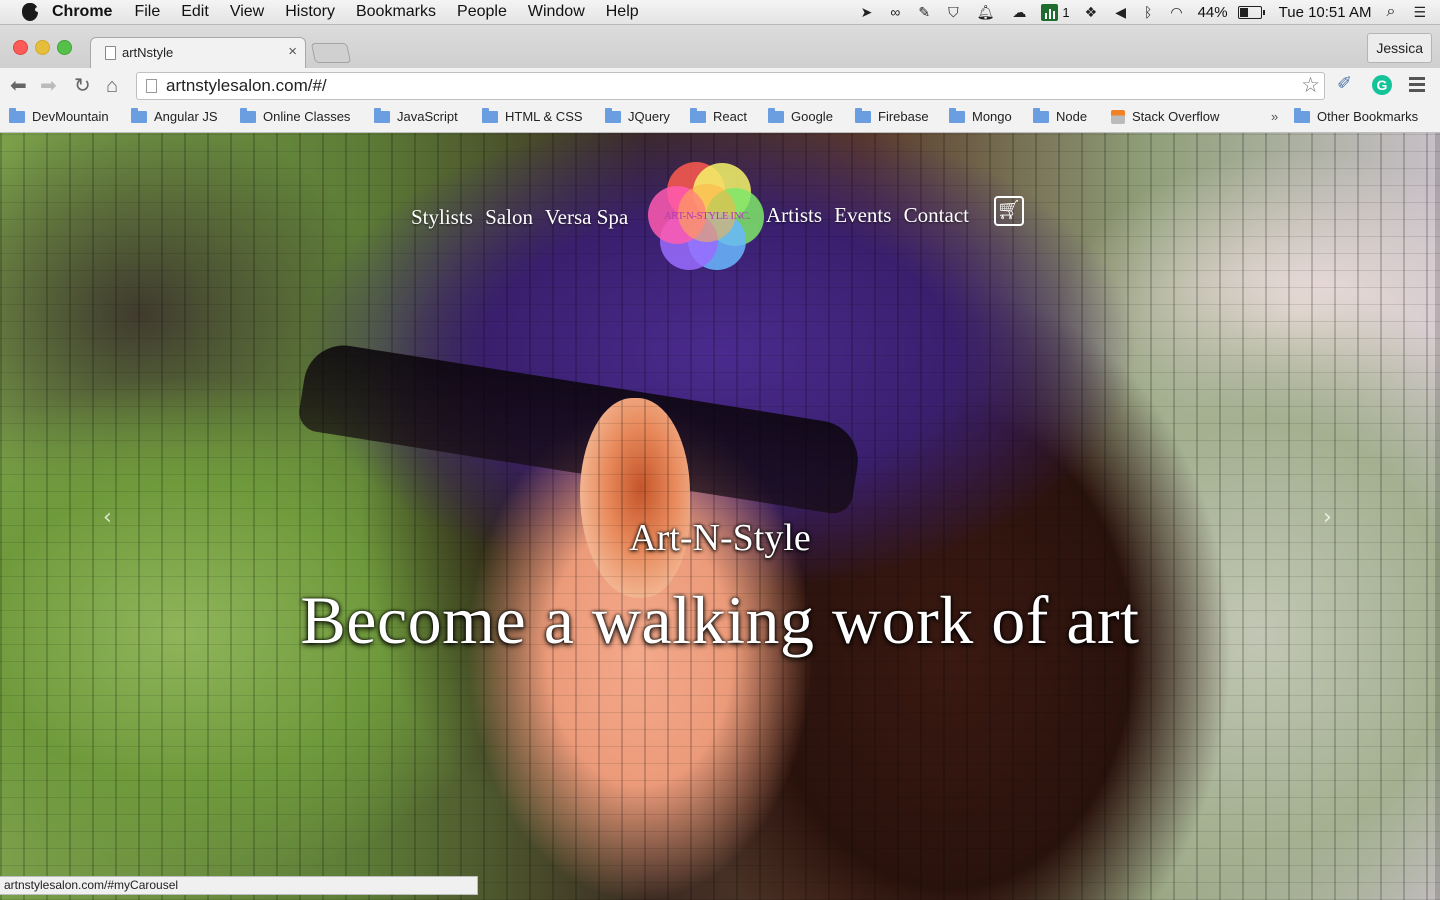 The height and width of the screenshot is (900, 1440). What do you see at coordinates (1120, 12) in the screenshot?
I see `volume-icon: ◀` at bounding box center [1120, 12].